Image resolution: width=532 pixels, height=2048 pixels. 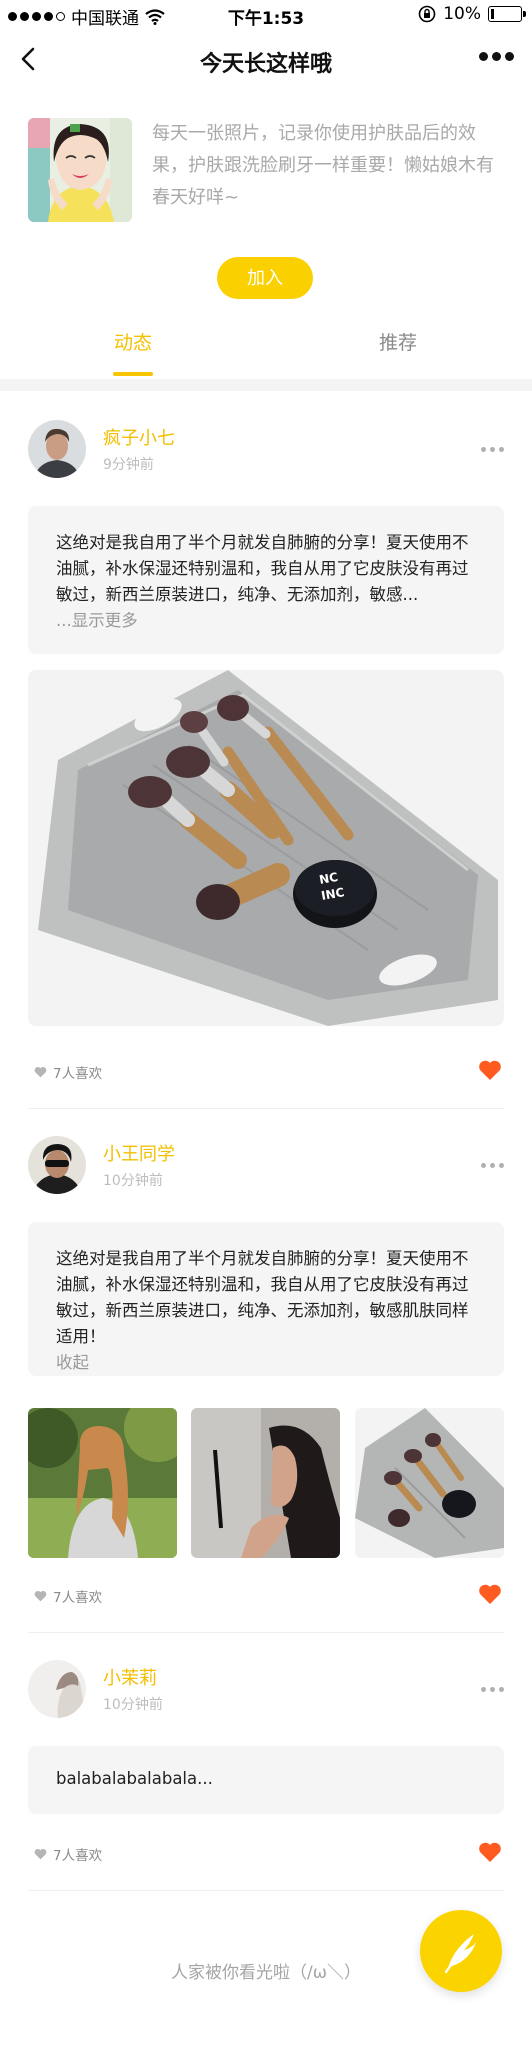 I want to click on compose-button, so click(x=461, y=1951).